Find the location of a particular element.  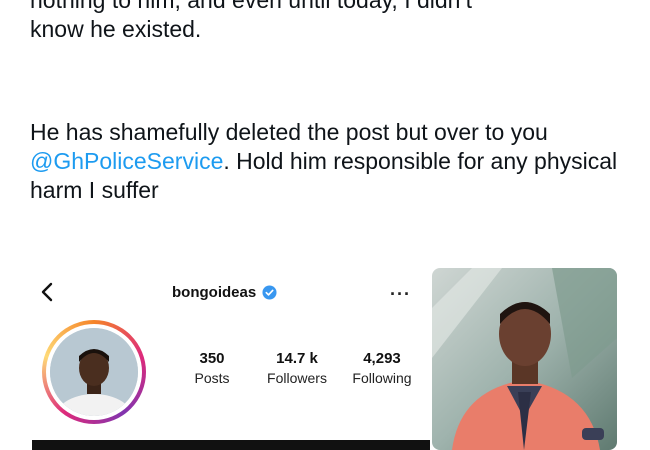

photo-image is located at coordinates (524, 359).